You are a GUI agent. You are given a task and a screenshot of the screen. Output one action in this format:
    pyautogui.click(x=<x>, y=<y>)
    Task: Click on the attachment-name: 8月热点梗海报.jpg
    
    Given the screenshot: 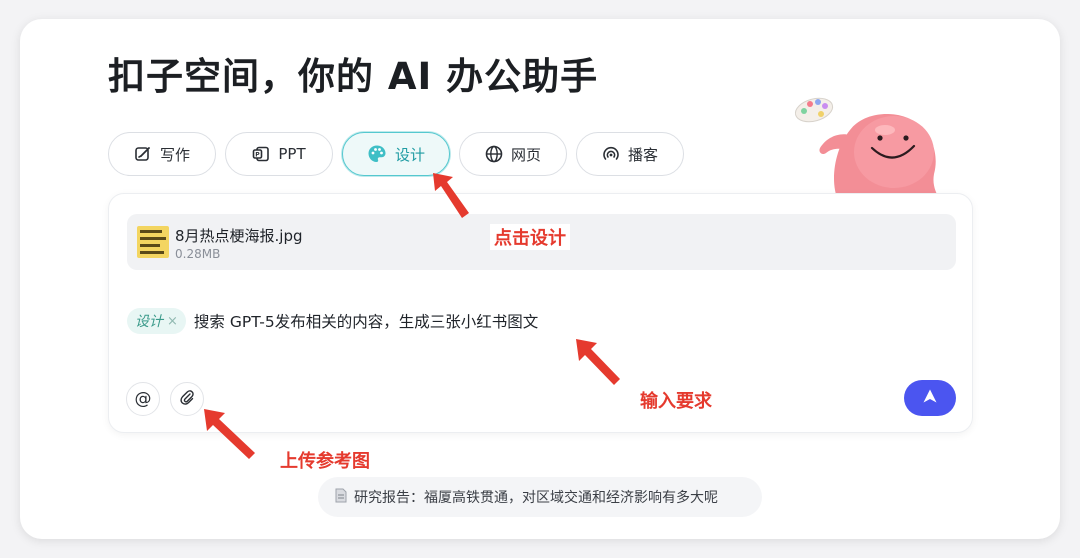 What is the action you would take?
    pyautogui.click(x=239, y=236)
    